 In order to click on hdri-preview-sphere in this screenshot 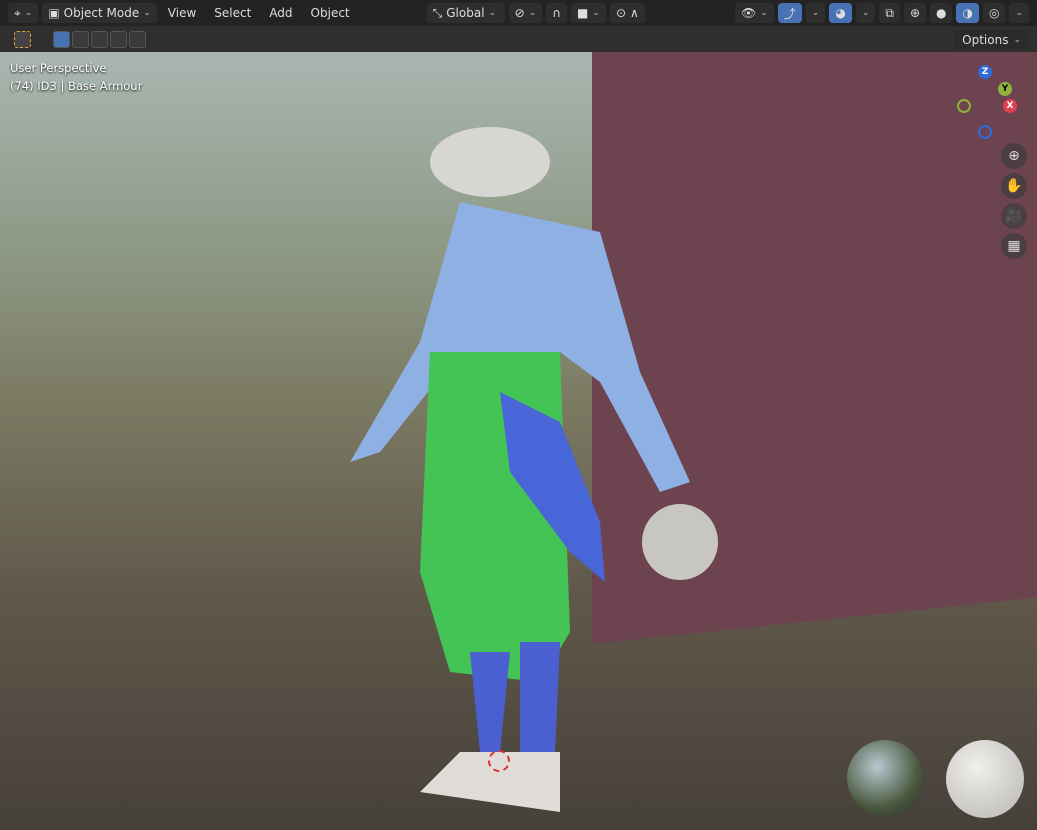, I will do `click(885, 778)`.